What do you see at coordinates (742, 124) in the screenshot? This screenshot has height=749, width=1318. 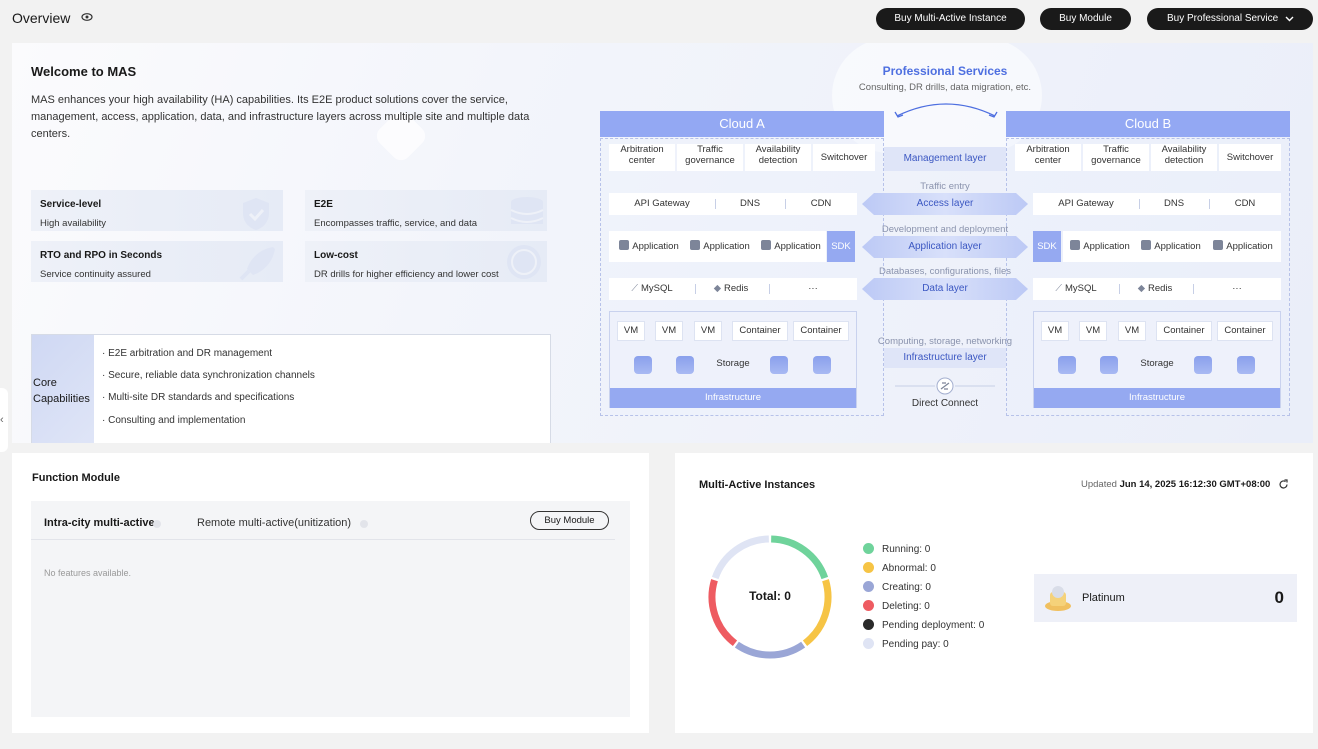 I see `cloud-a-header: Cloud A` at bounding box center [742, 124].